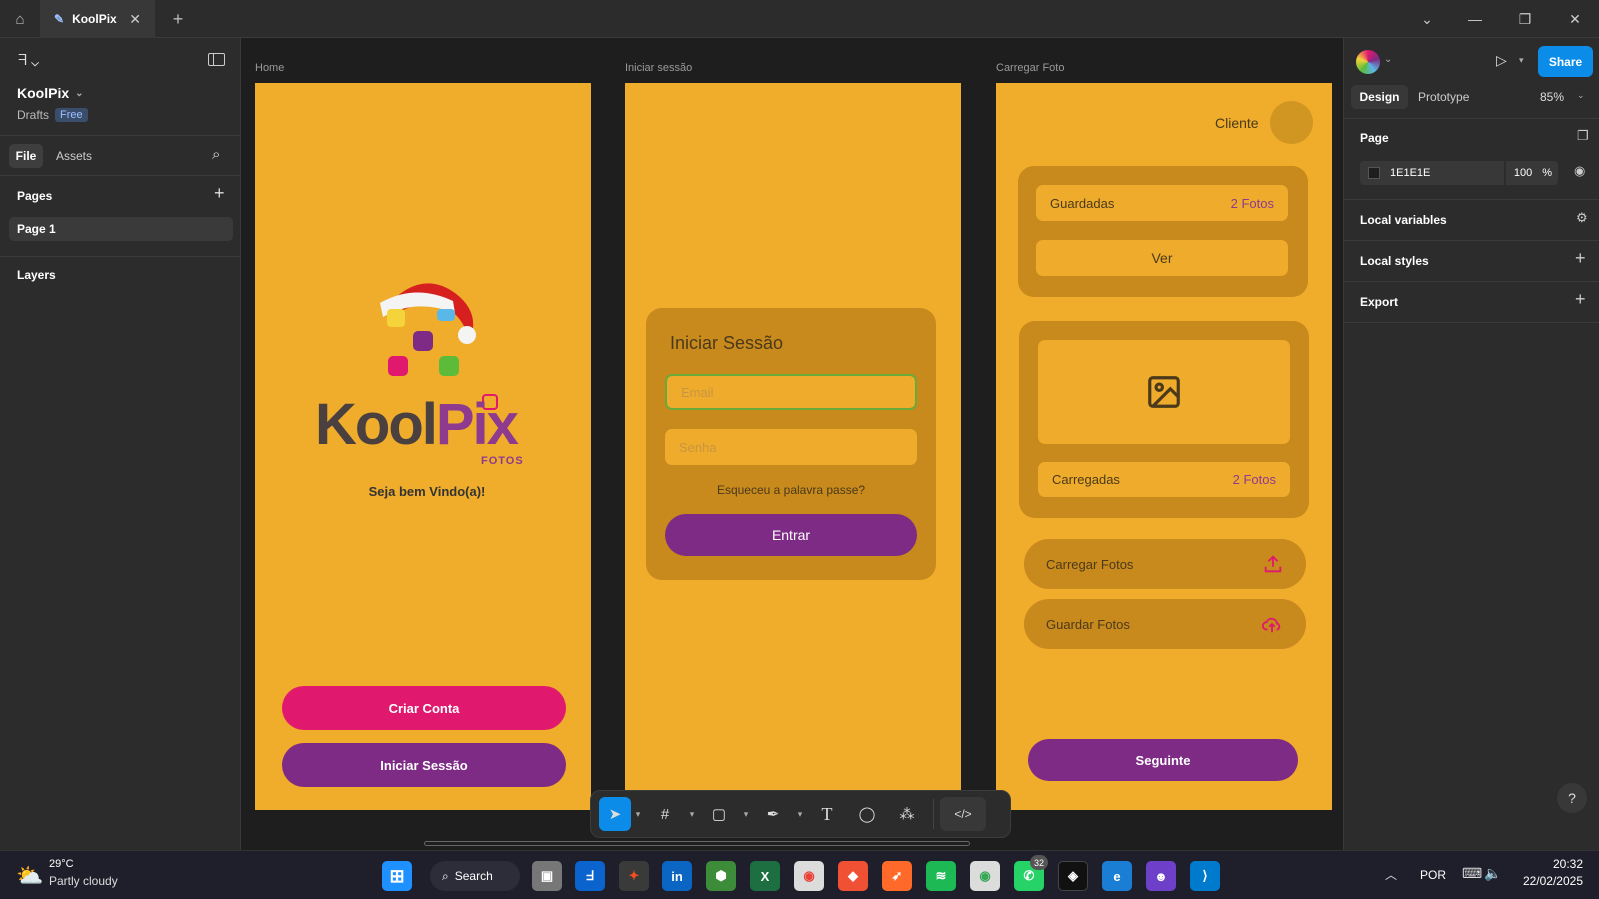 Image resolution: width=1599 pixels, height=899 pixels. What do you see at coordinates (475, 876) in the screenshot?
I see `search-box: ⌕ Search` at bounding box center [475, 876].